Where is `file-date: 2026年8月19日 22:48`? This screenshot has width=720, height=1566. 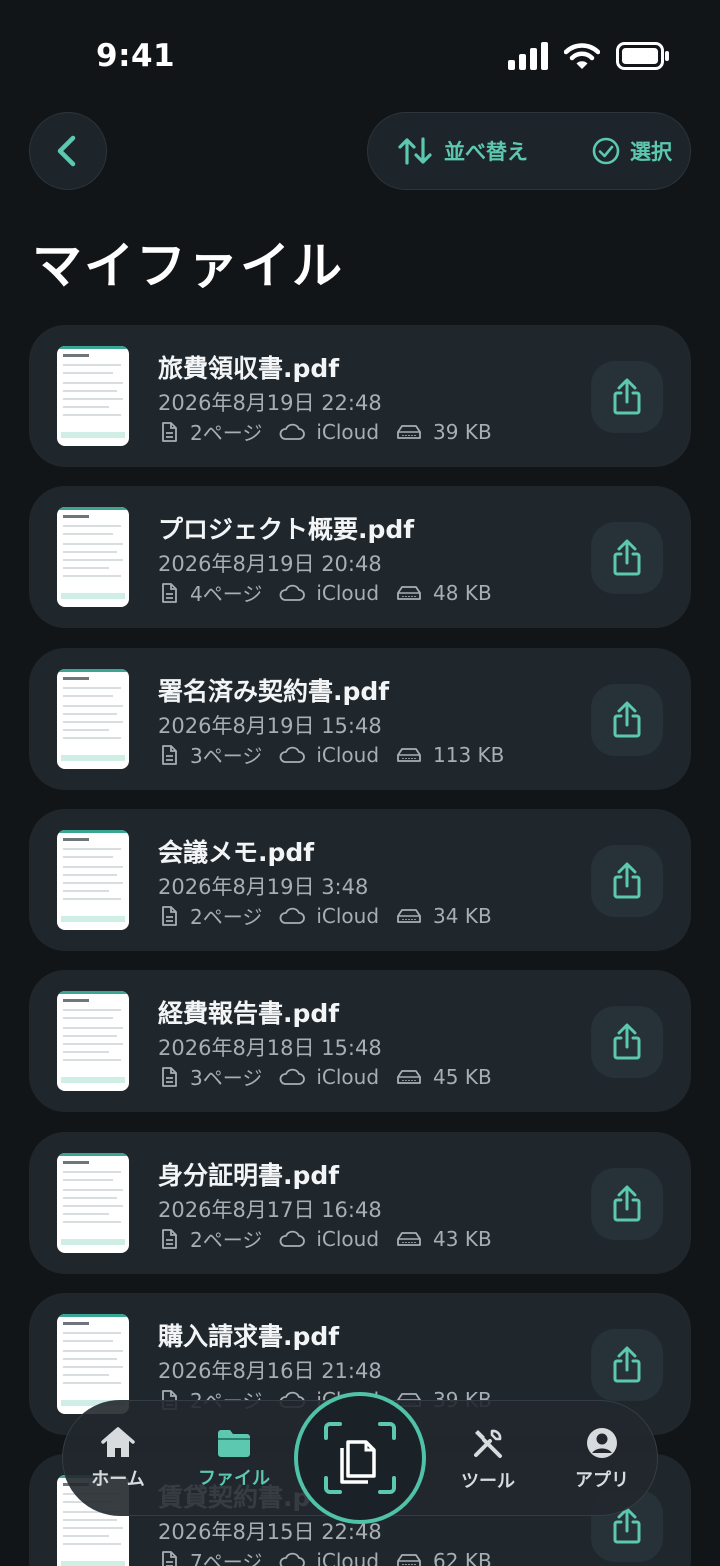
file-date: 2026年8月19日 22:48 is located at coordinates (270, 403).